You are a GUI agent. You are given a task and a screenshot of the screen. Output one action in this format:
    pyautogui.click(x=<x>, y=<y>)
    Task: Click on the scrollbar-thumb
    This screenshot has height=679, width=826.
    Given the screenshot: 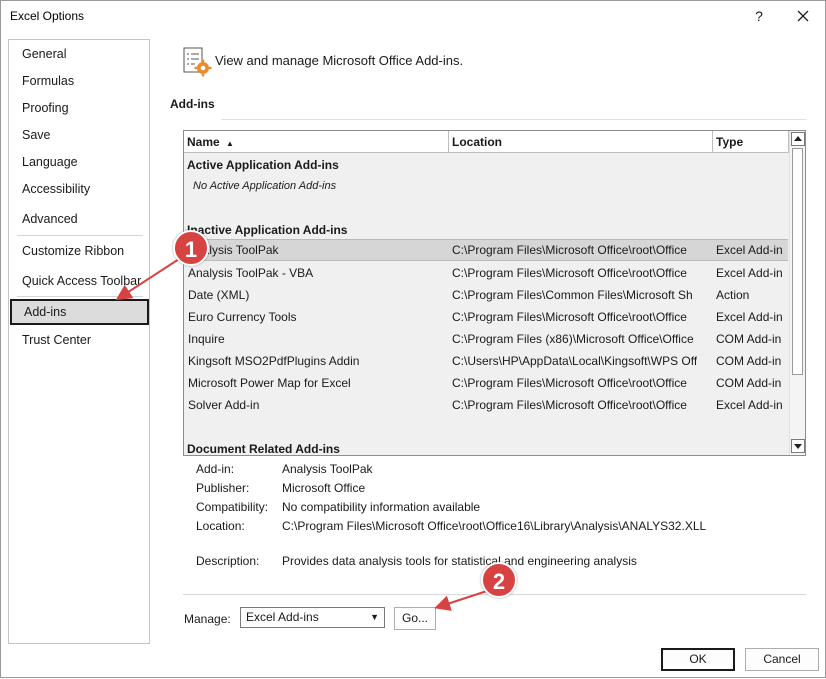 What is the action you would take?
    pyautogui.click(x=797, y=261)
    